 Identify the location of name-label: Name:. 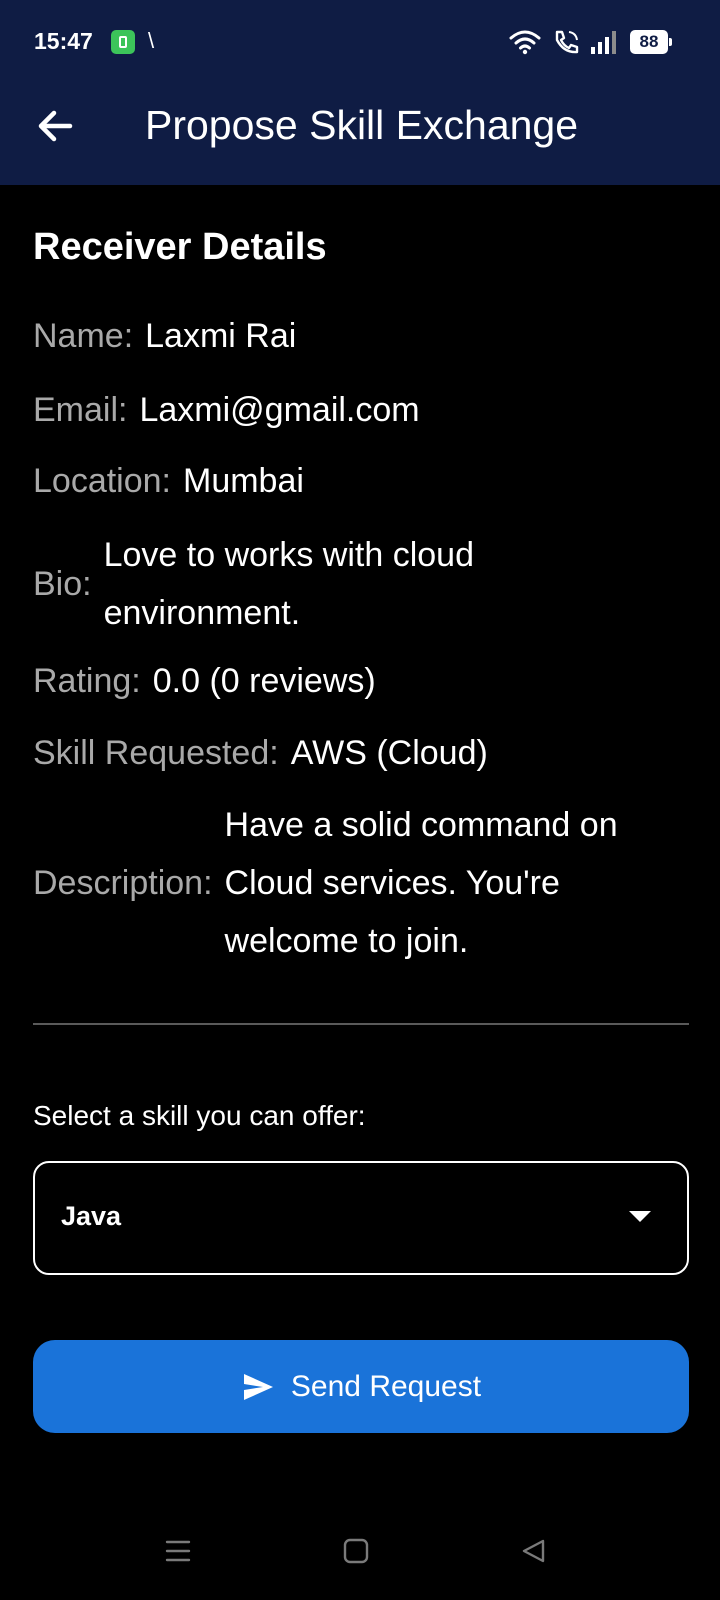
(83, 336).